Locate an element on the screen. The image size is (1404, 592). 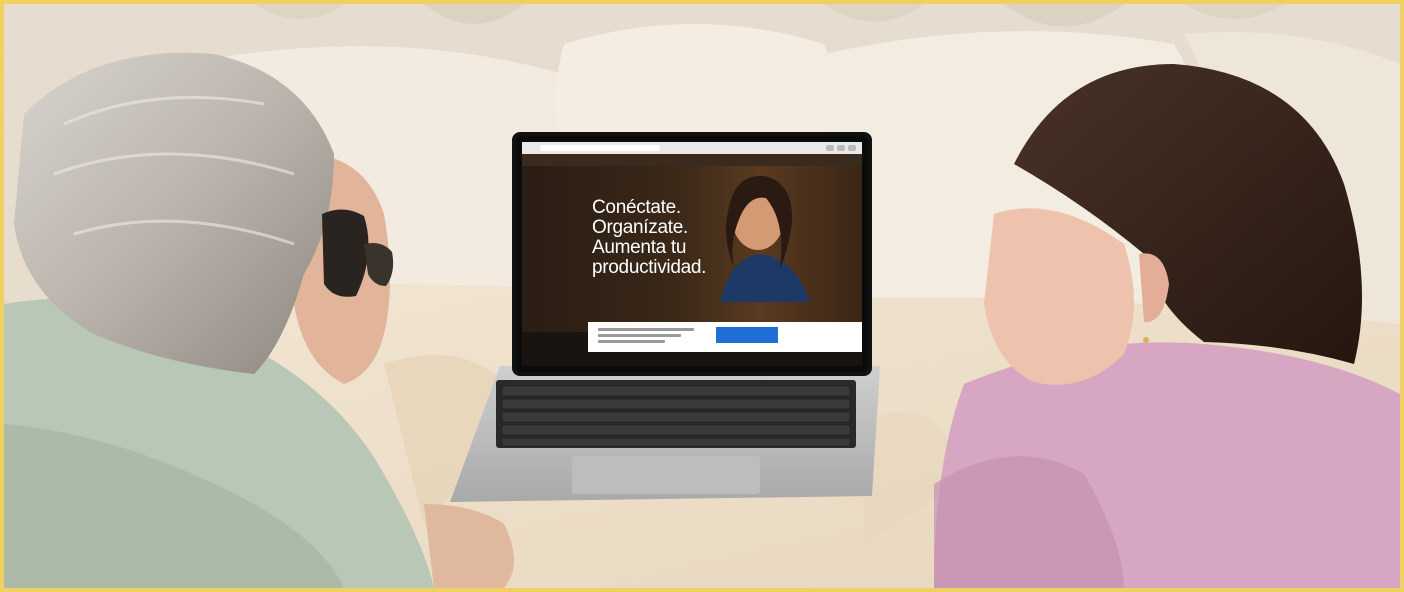
cookie-banner is located at coordinates (725, 337).